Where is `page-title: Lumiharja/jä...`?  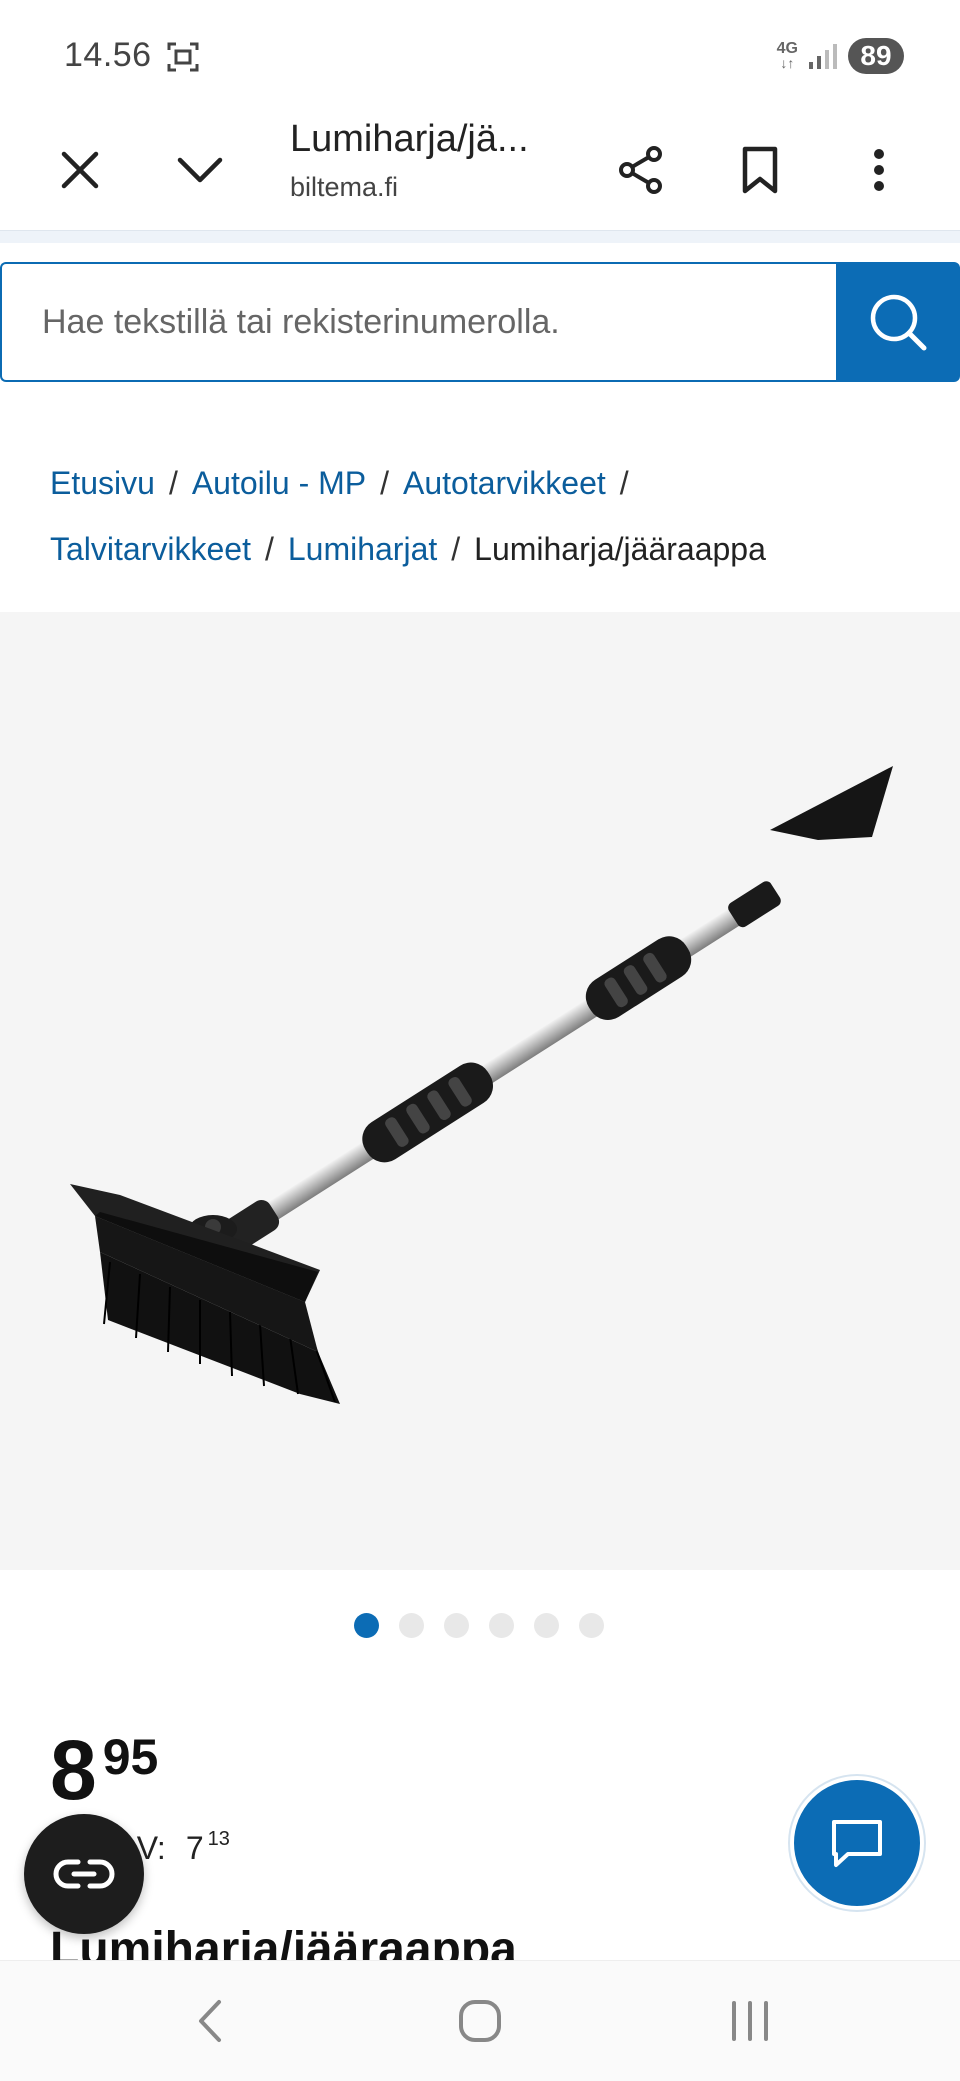 page-title: Lumiharja/jä... is located at coordinates (409, 139).